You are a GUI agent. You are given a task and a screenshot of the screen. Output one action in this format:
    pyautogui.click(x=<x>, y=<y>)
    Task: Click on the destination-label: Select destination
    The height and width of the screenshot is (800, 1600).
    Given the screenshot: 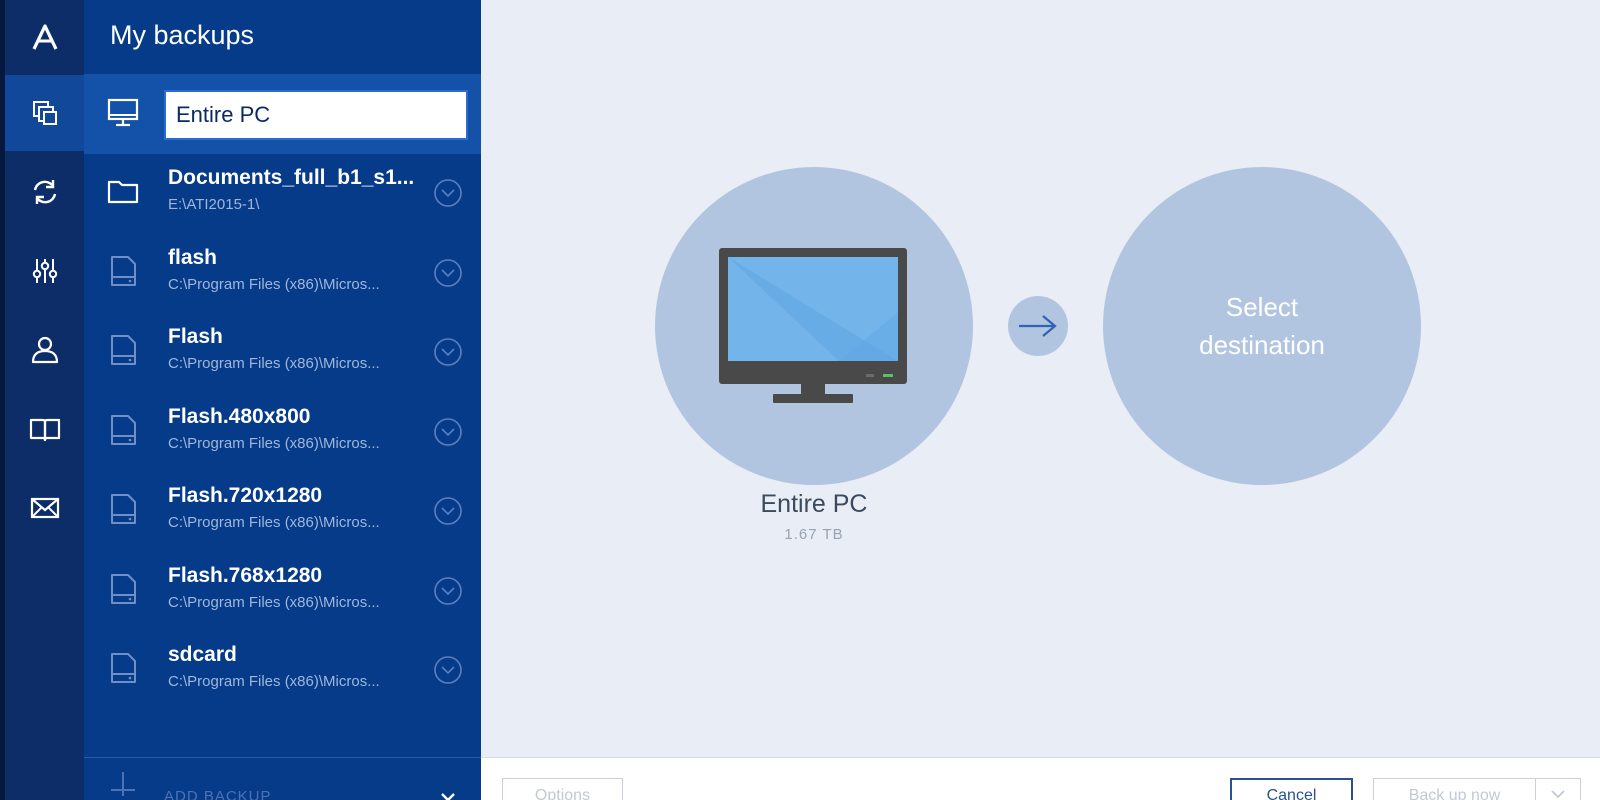 What is the action you would take?
    pyautogui.click(x=1262, y=326)
    